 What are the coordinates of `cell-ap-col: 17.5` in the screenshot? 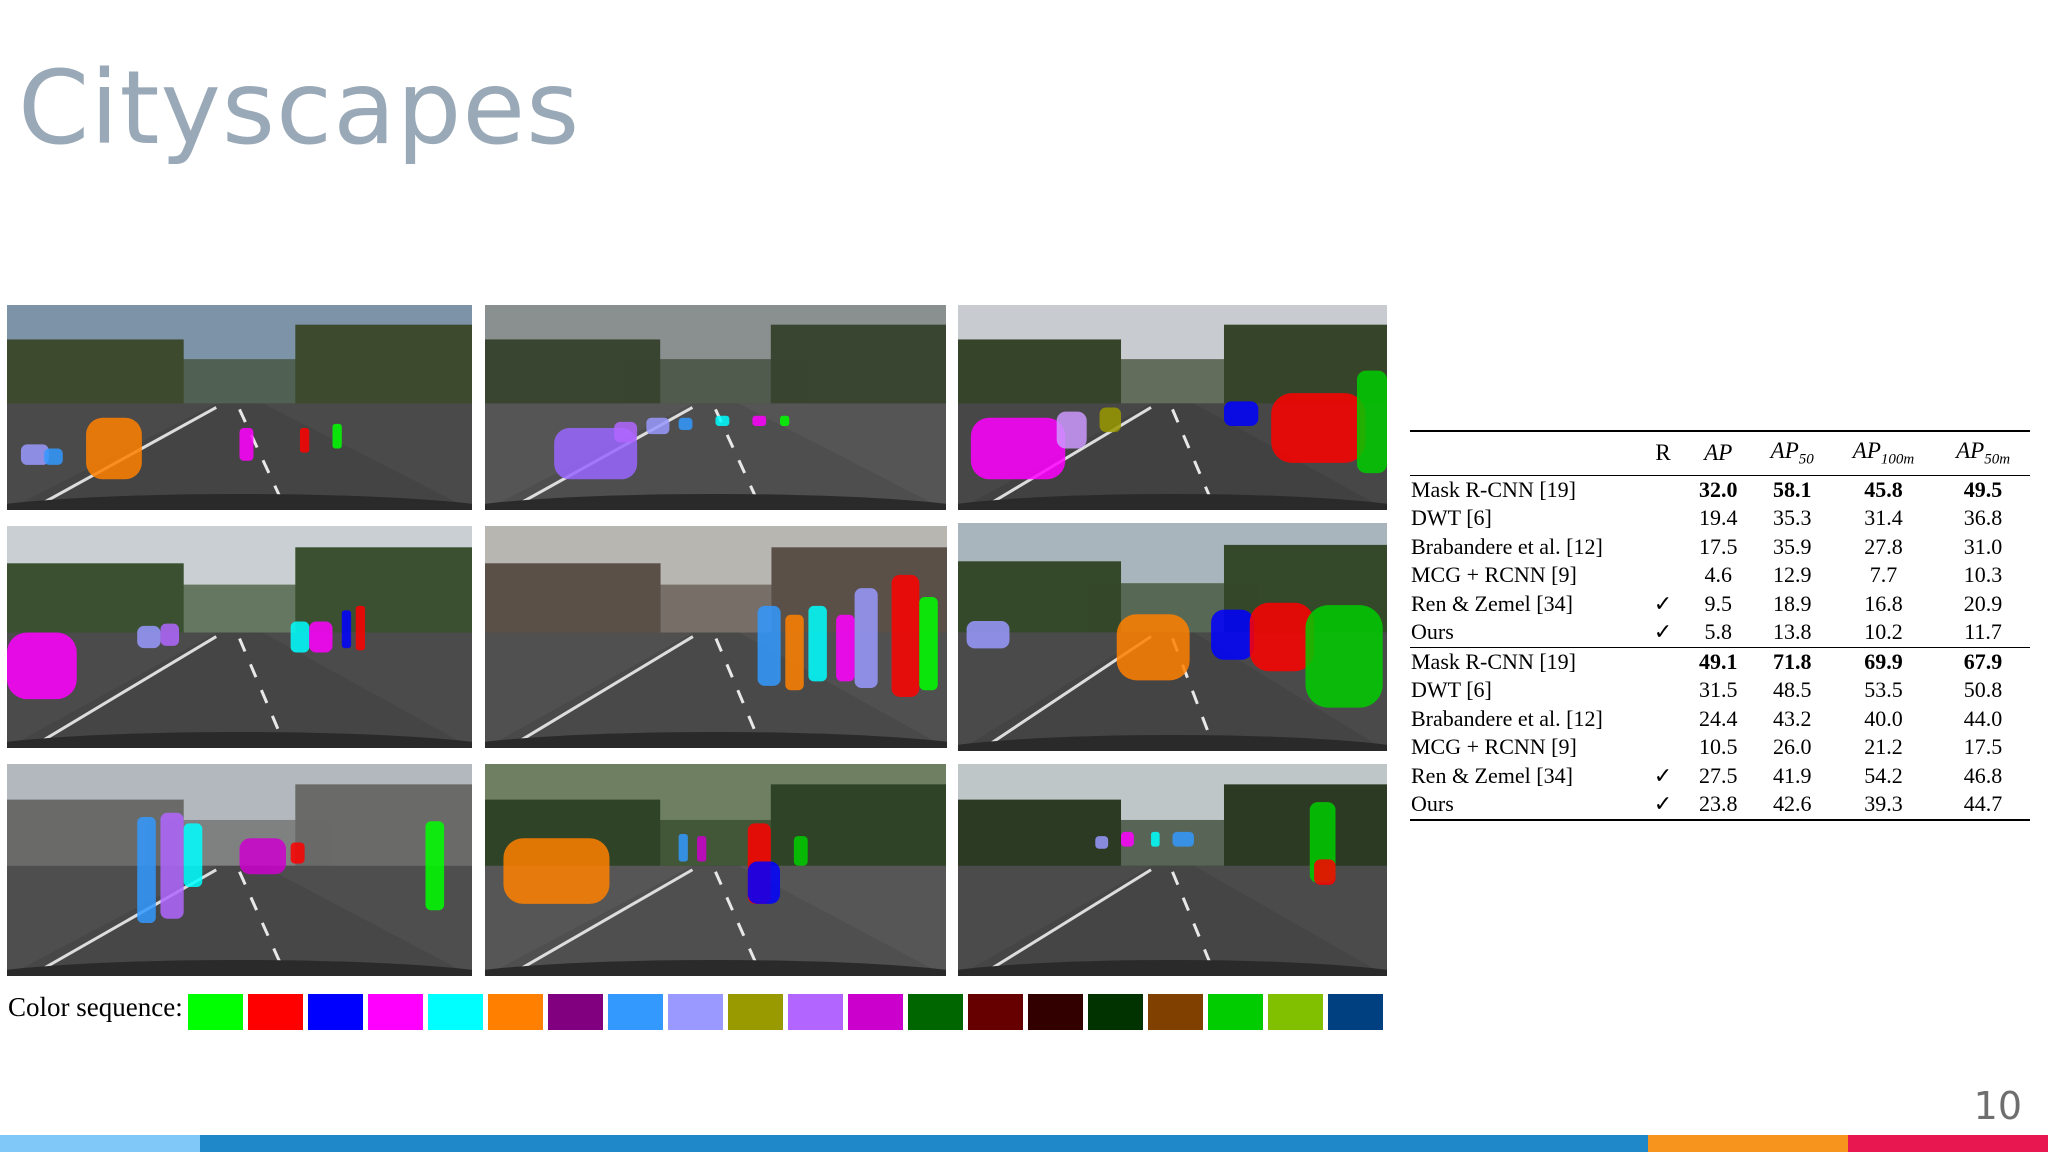 It's located at (1718, 546).